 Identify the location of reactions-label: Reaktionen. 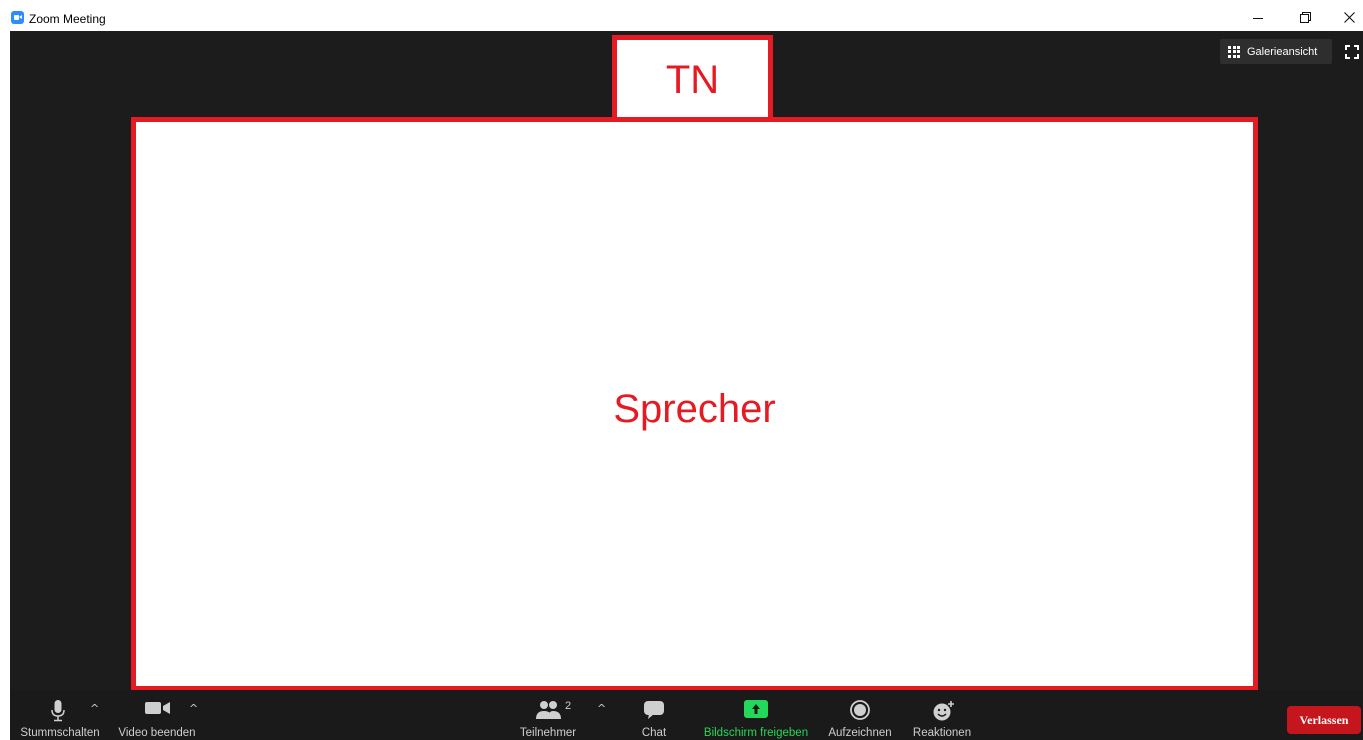
(942, 733).